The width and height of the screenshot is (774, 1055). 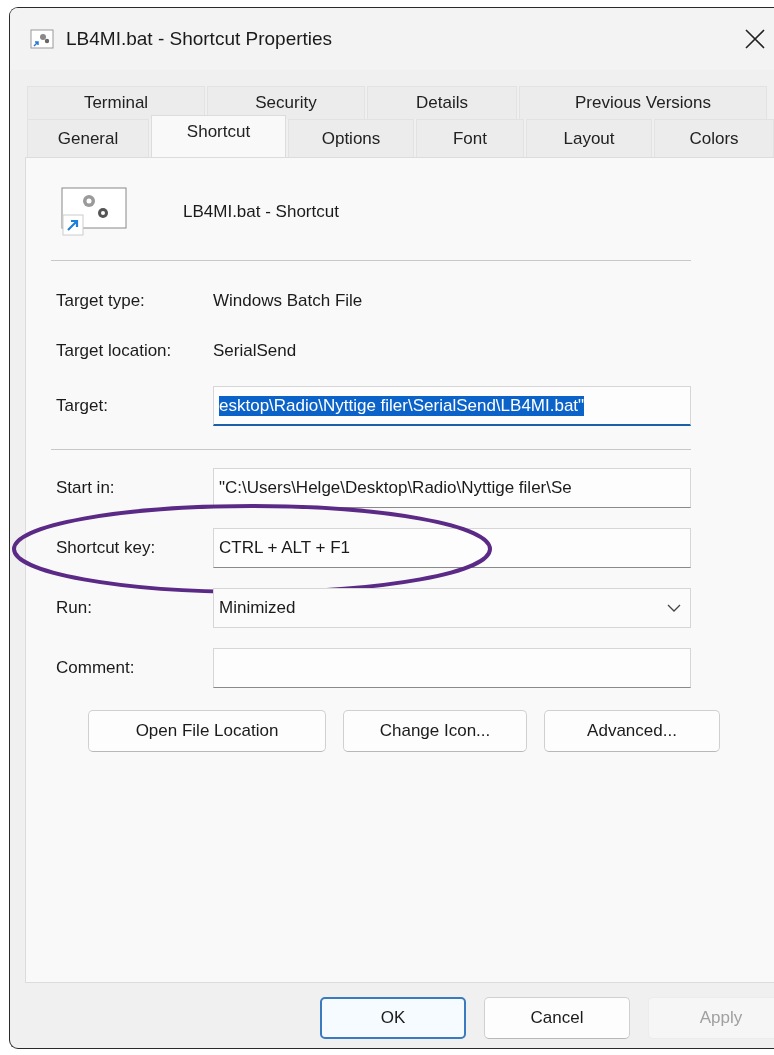 I want to click on shortcut-file-icon, so click(x=95, y=212).